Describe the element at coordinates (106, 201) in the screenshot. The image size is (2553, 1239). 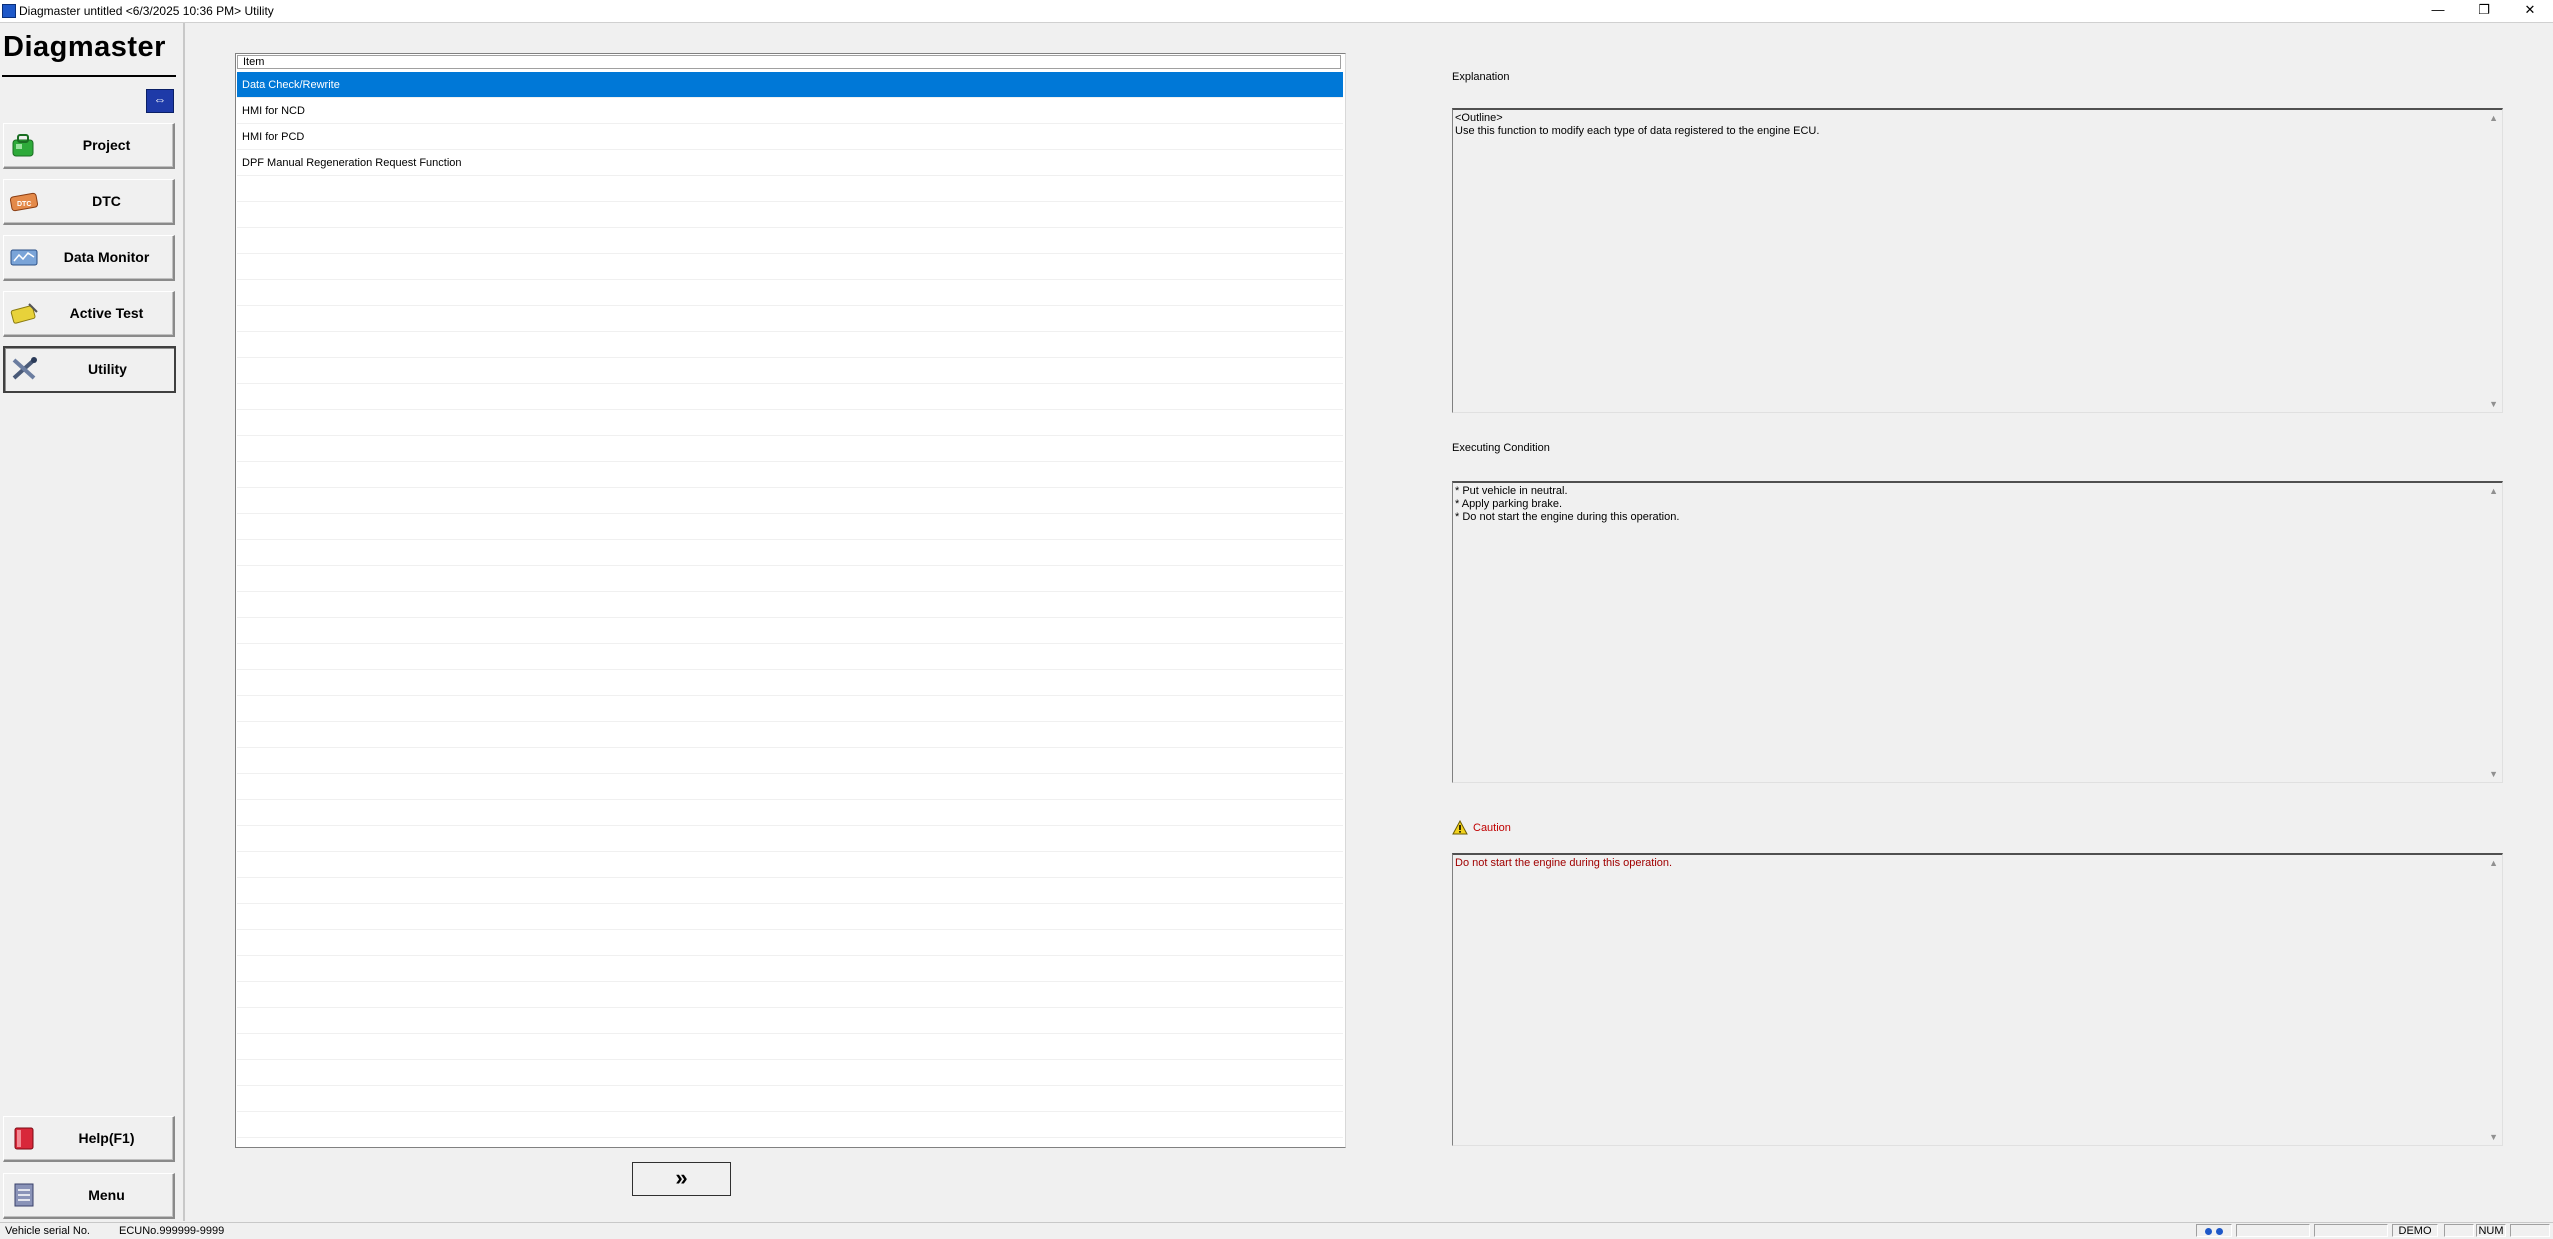
I see `dtc-label: DTC` at that location.